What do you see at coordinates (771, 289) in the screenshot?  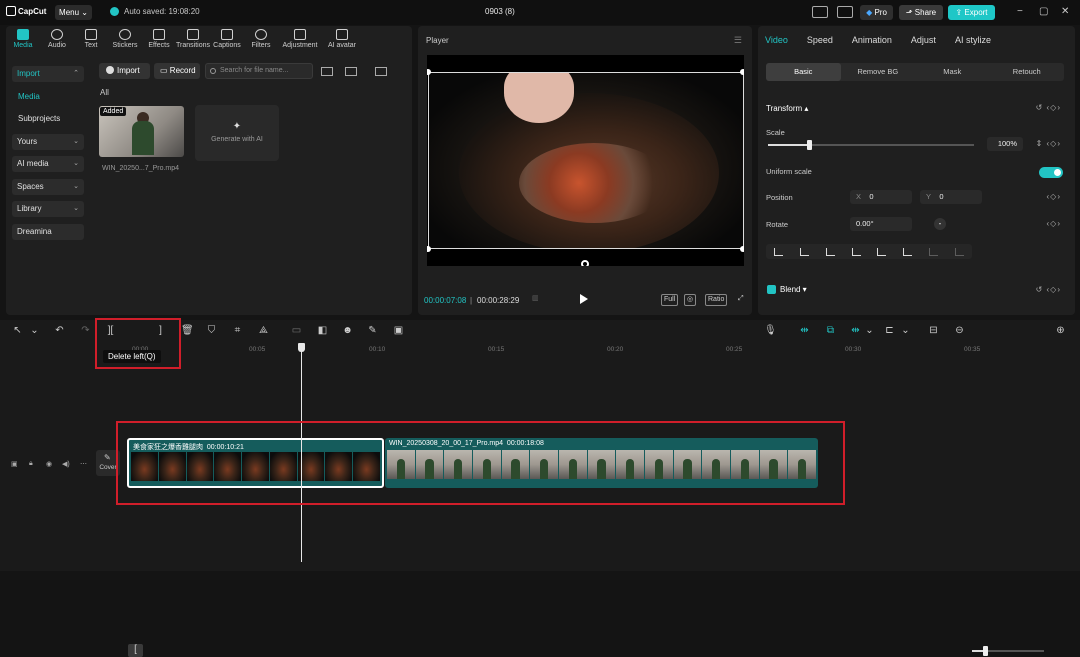 I see `blend-checkbox` at bounding box center [771, 289].